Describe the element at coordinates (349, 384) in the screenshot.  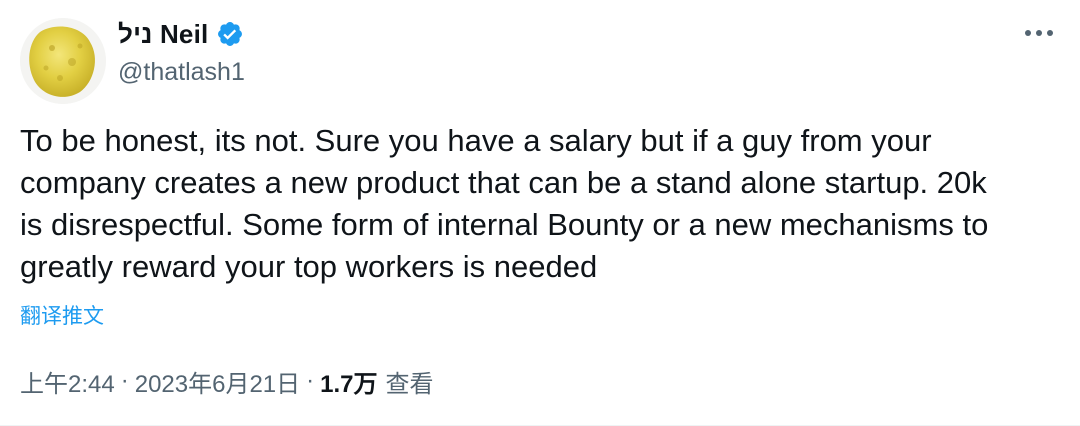
I see `views-count: 1.7万` at that location.